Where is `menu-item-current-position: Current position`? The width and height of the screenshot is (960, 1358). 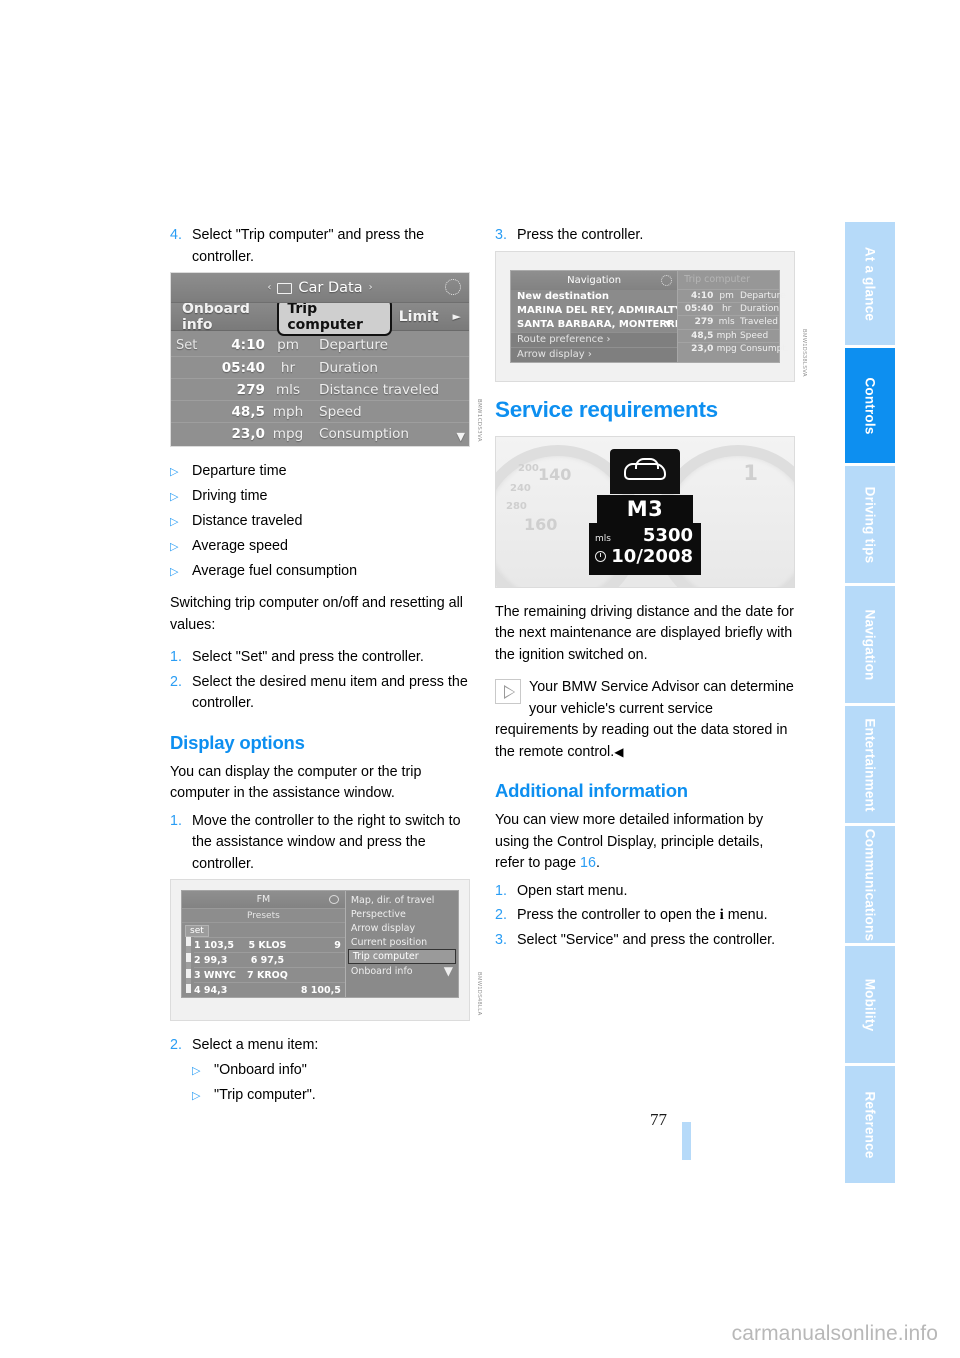
menu-item-current-position: Current position is located at coordinates (402, 942).